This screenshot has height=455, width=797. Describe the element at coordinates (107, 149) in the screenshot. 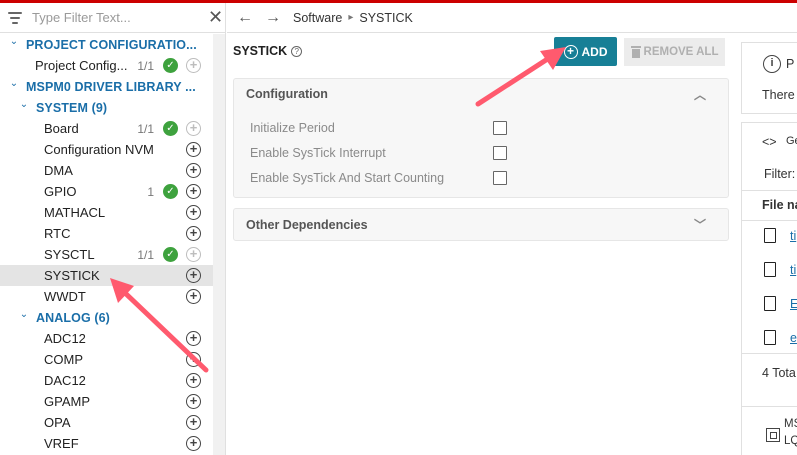

I see `tree-item: Configuration NVM +` at that location.